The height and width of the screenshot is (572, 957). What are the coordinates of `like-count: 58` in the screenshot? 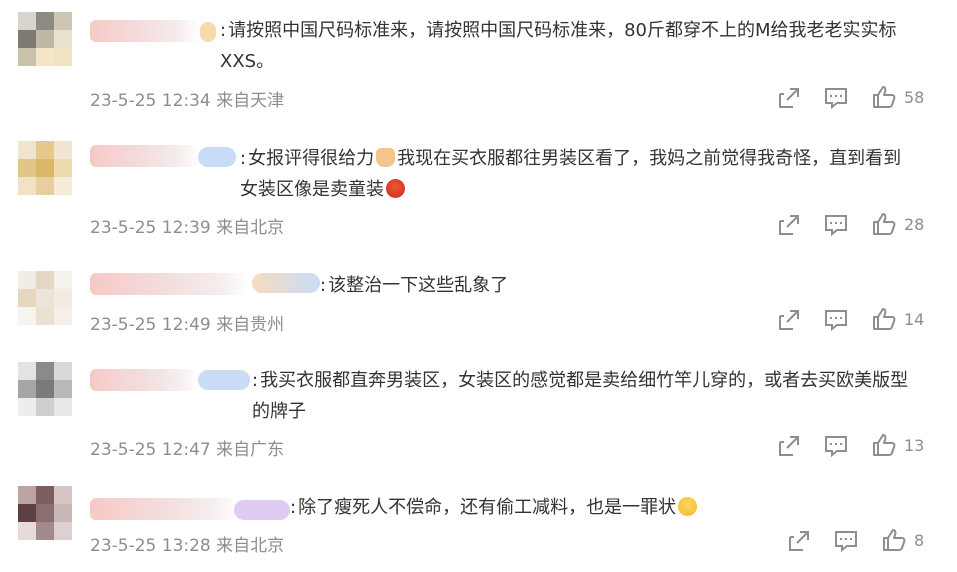 It's located at (914, 97).